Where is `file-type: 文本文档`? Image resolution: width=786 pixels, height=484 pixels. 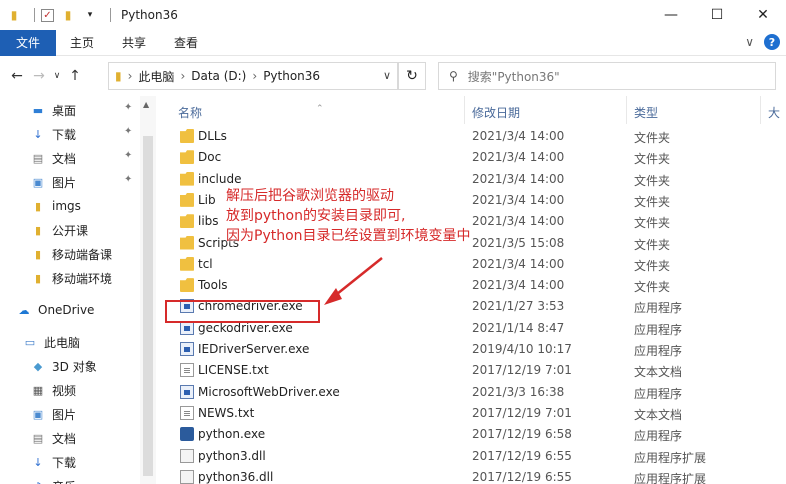
file-type: 文本文档 is located at coordinates (658, 414).